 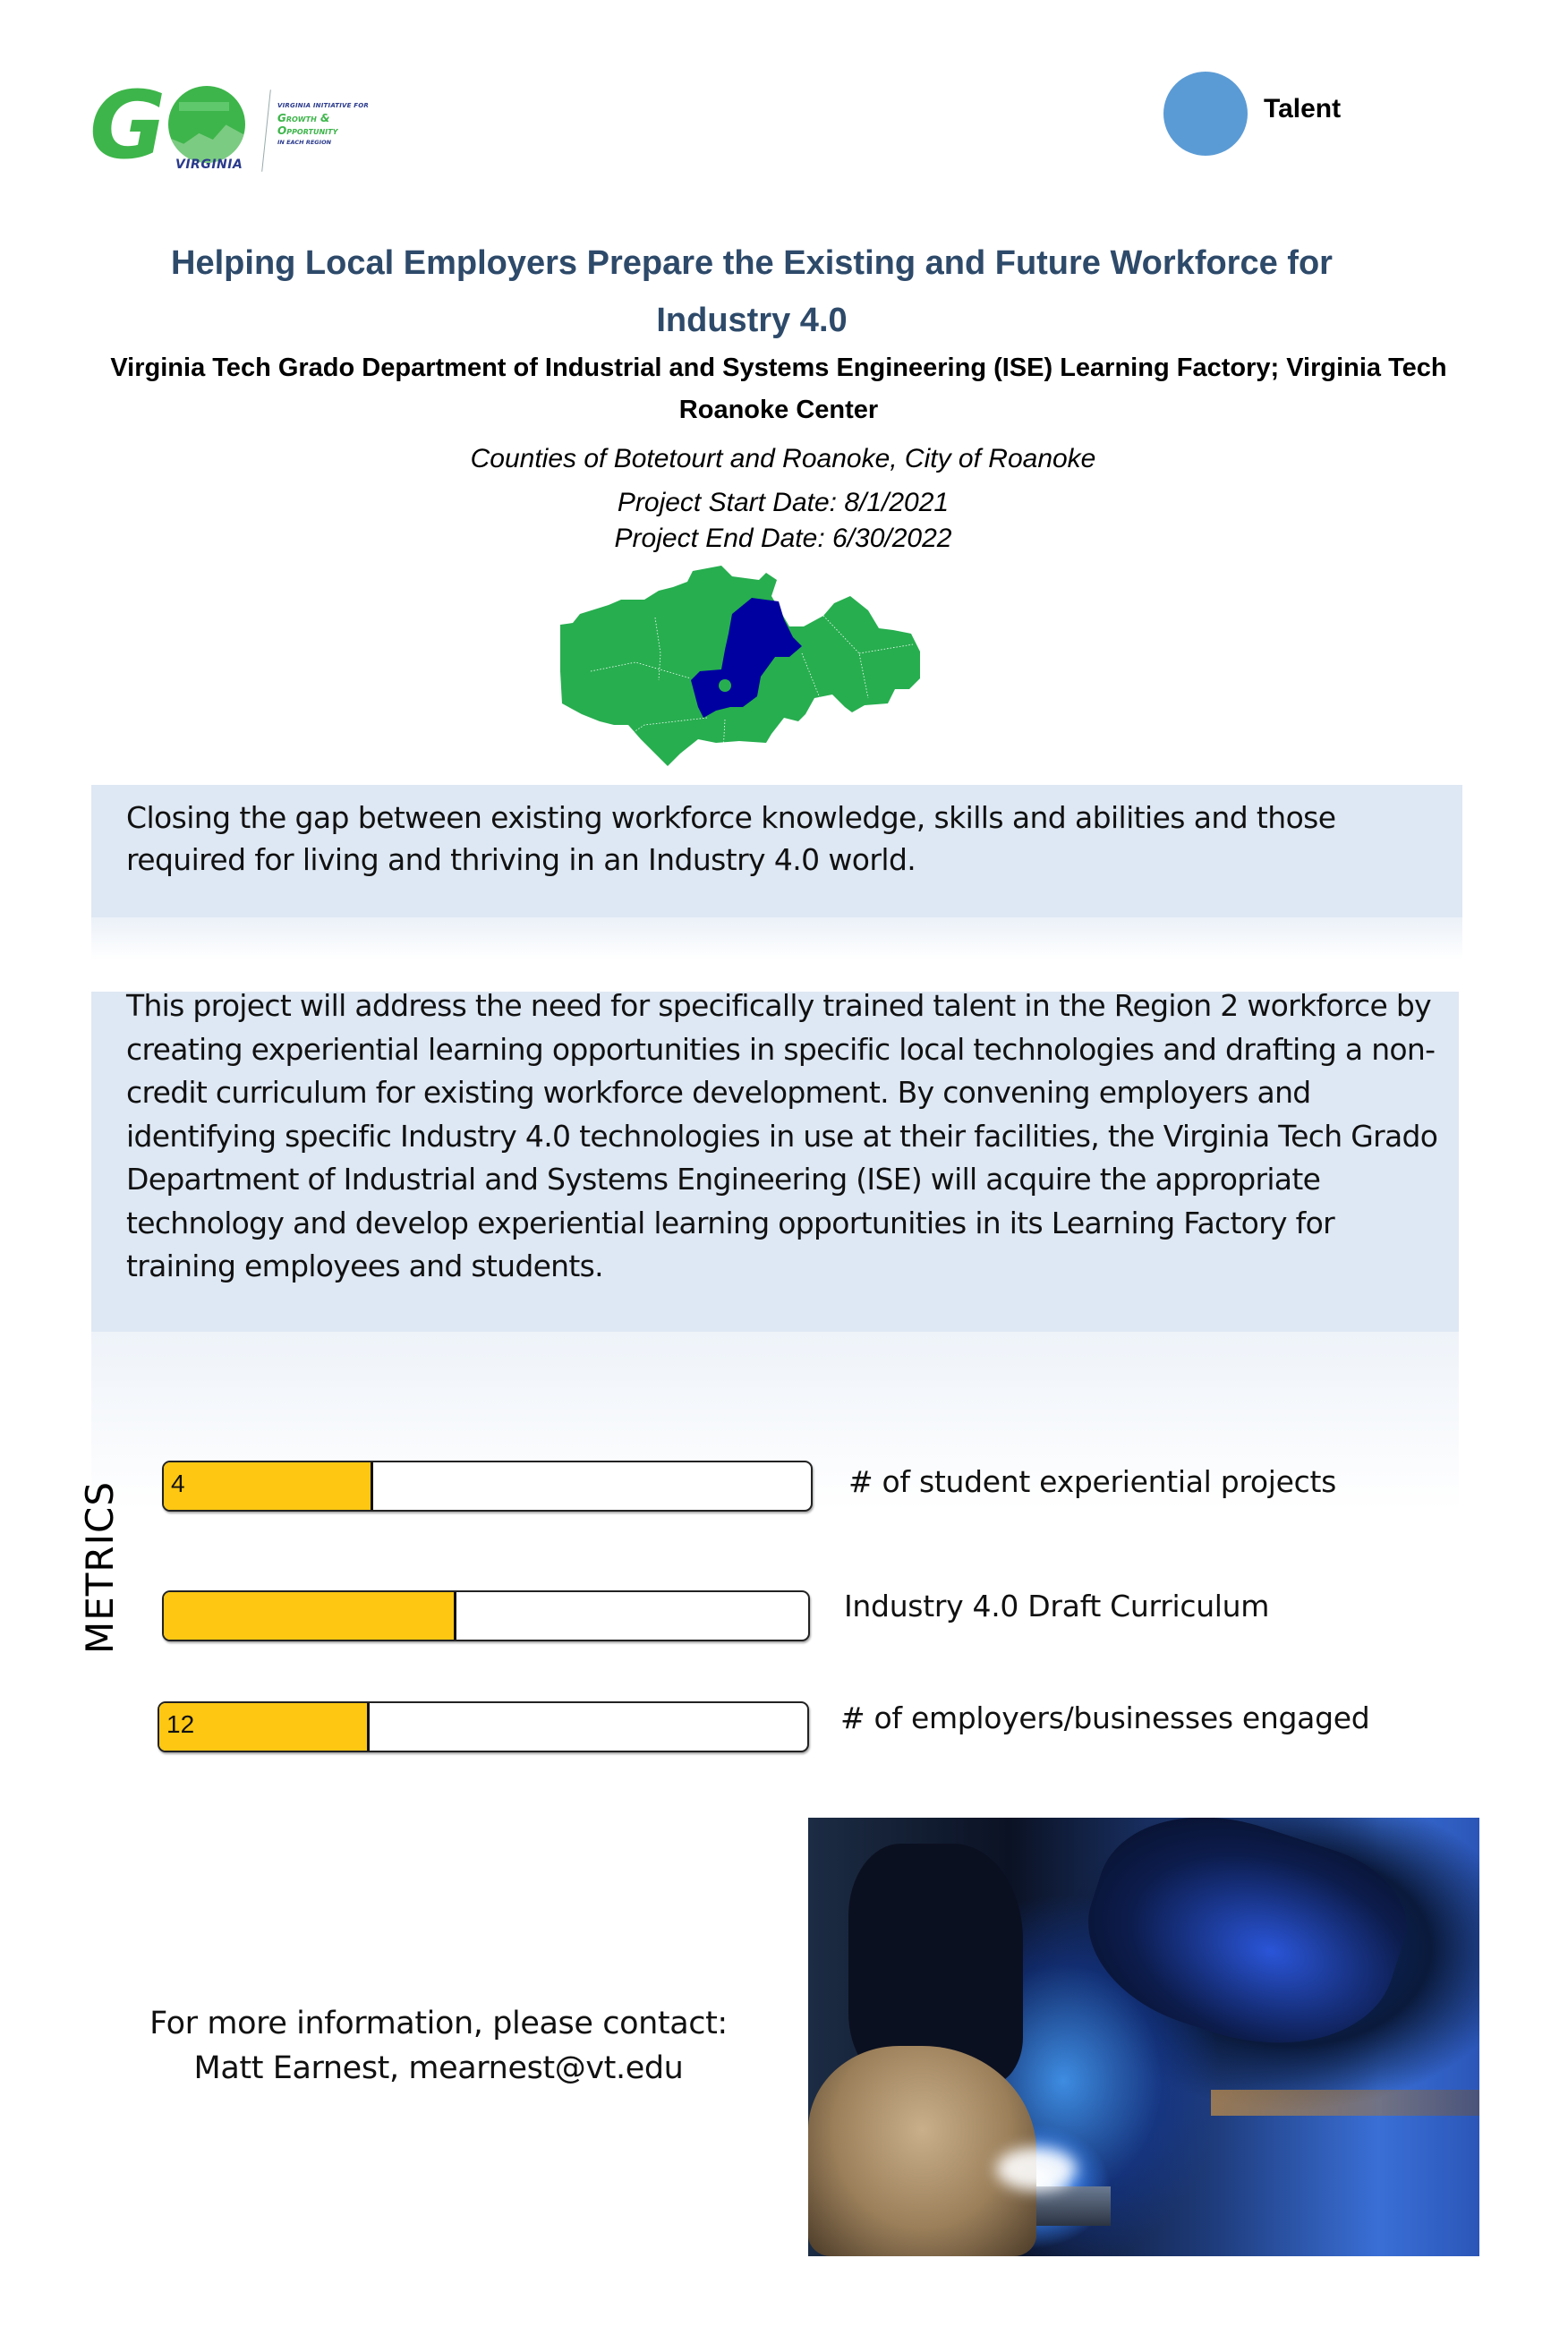 I want to click on category-label: Talent, so click(x=1303, y=109).